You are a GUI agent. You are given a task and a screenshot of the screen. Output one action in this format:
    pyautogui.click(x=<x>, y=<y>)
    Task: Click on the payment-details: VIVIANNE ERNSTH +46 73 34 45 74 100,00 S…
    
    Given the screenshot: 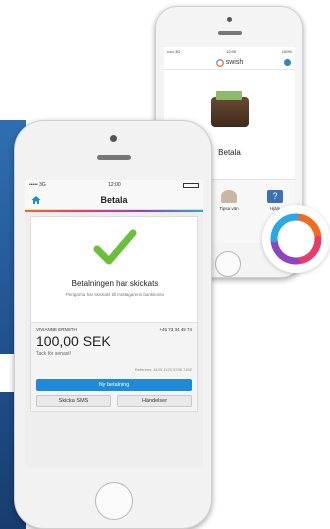 What is the action you would take?
    pyautogui.click(x=114, y=366)
    